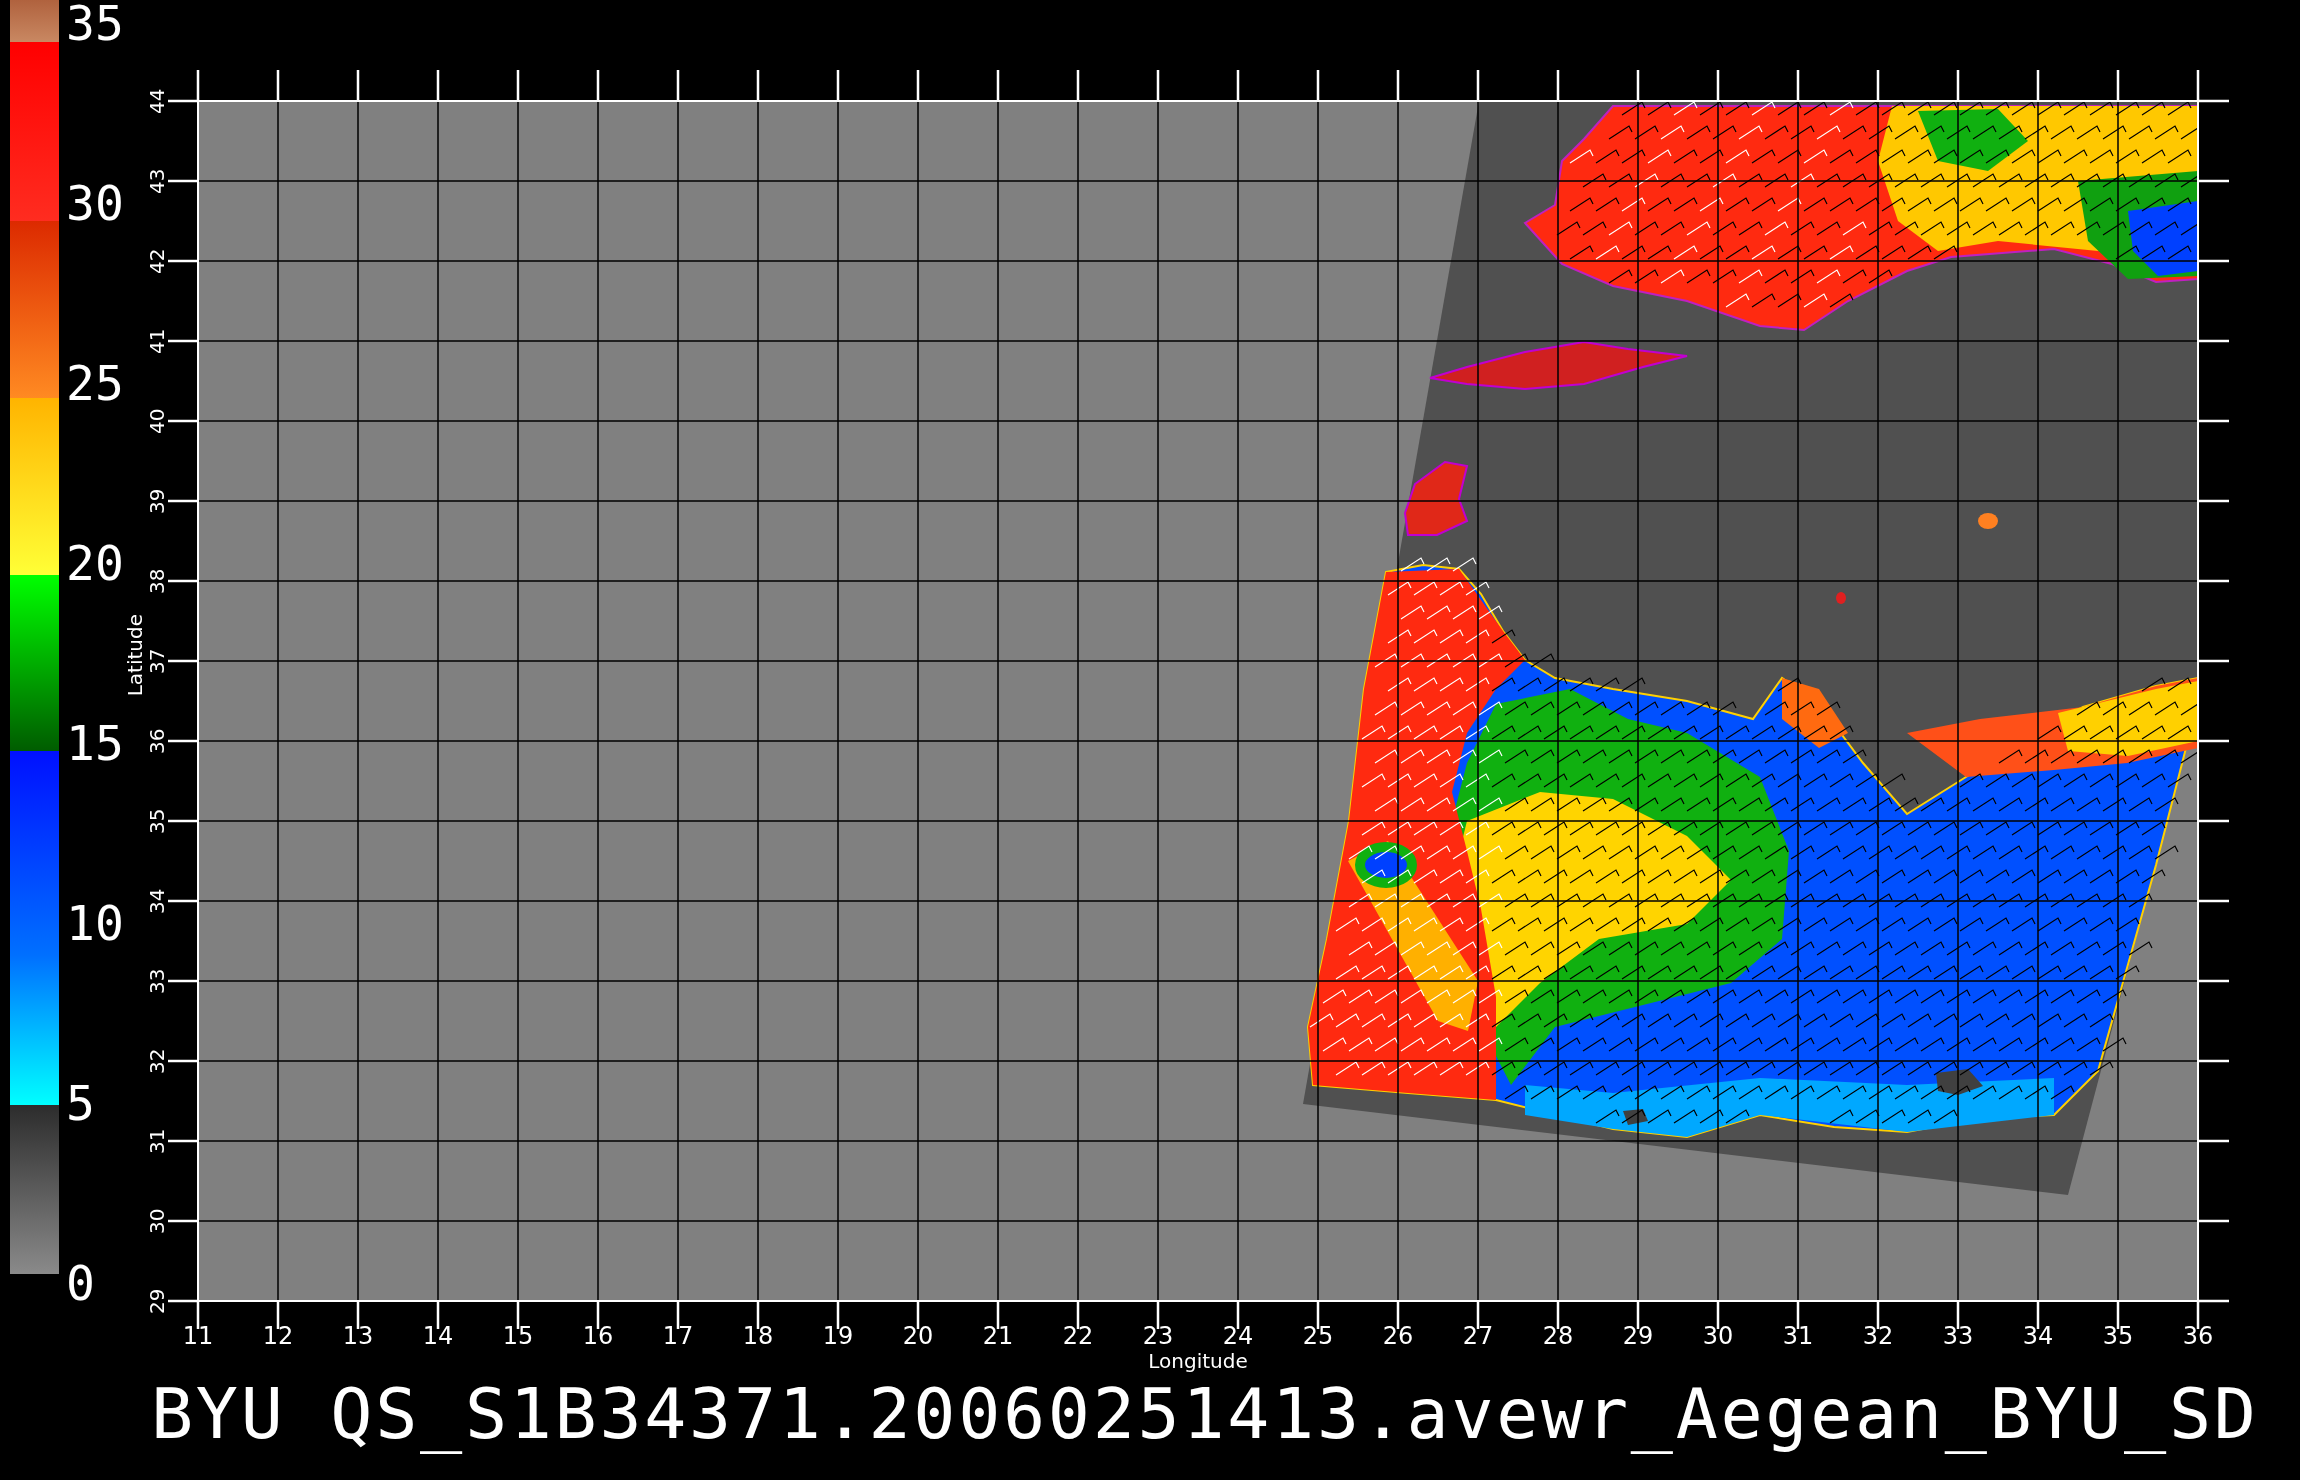  Describe the element at coordinates (1238, 1336) in the screenshot. I see `x-tick-label: 24` at that location.